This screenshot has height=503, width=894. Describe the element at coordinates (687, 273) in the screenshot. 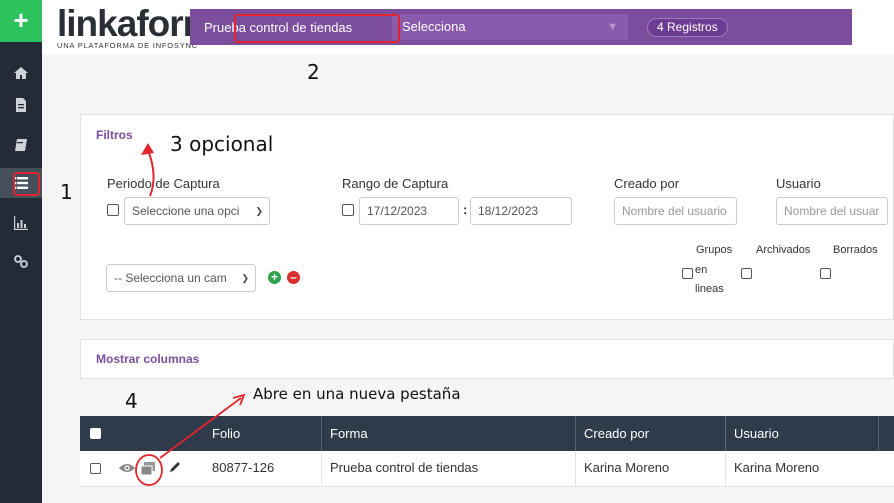

I see `grupos-checkbox` at that location.